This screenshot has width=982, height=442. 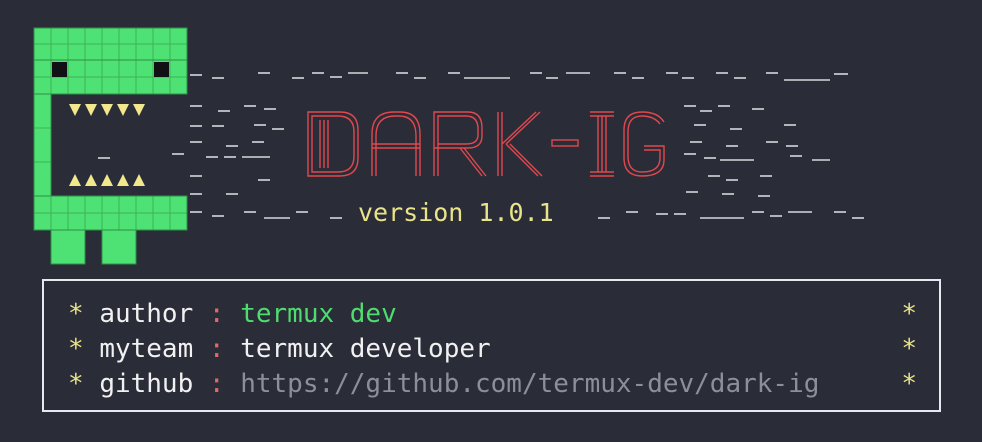 What do you see at coordinates (59, 69) in the screenshot?
I see `mascot-left-eye` at bounding box center [59, 69].